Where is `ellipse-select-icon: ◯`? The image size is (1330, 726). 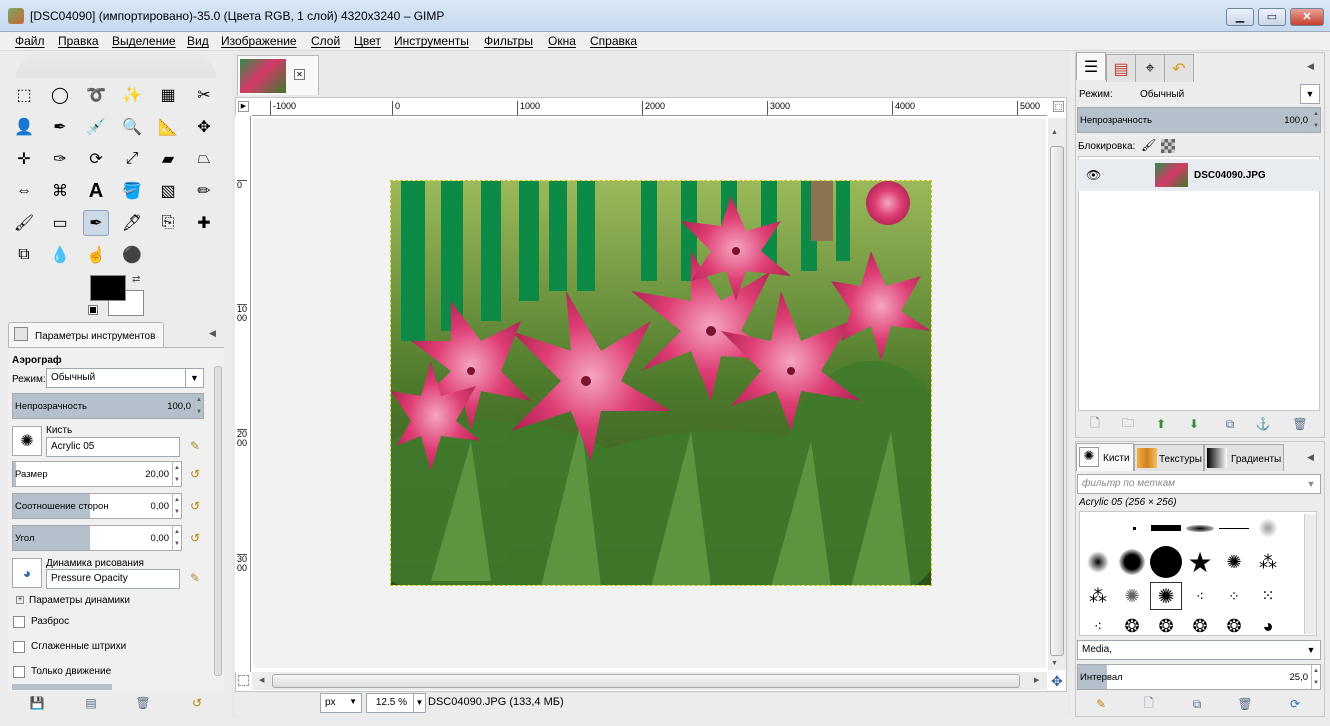
ellipse-select-icon: ◯ is located at coordinates (60, 95).